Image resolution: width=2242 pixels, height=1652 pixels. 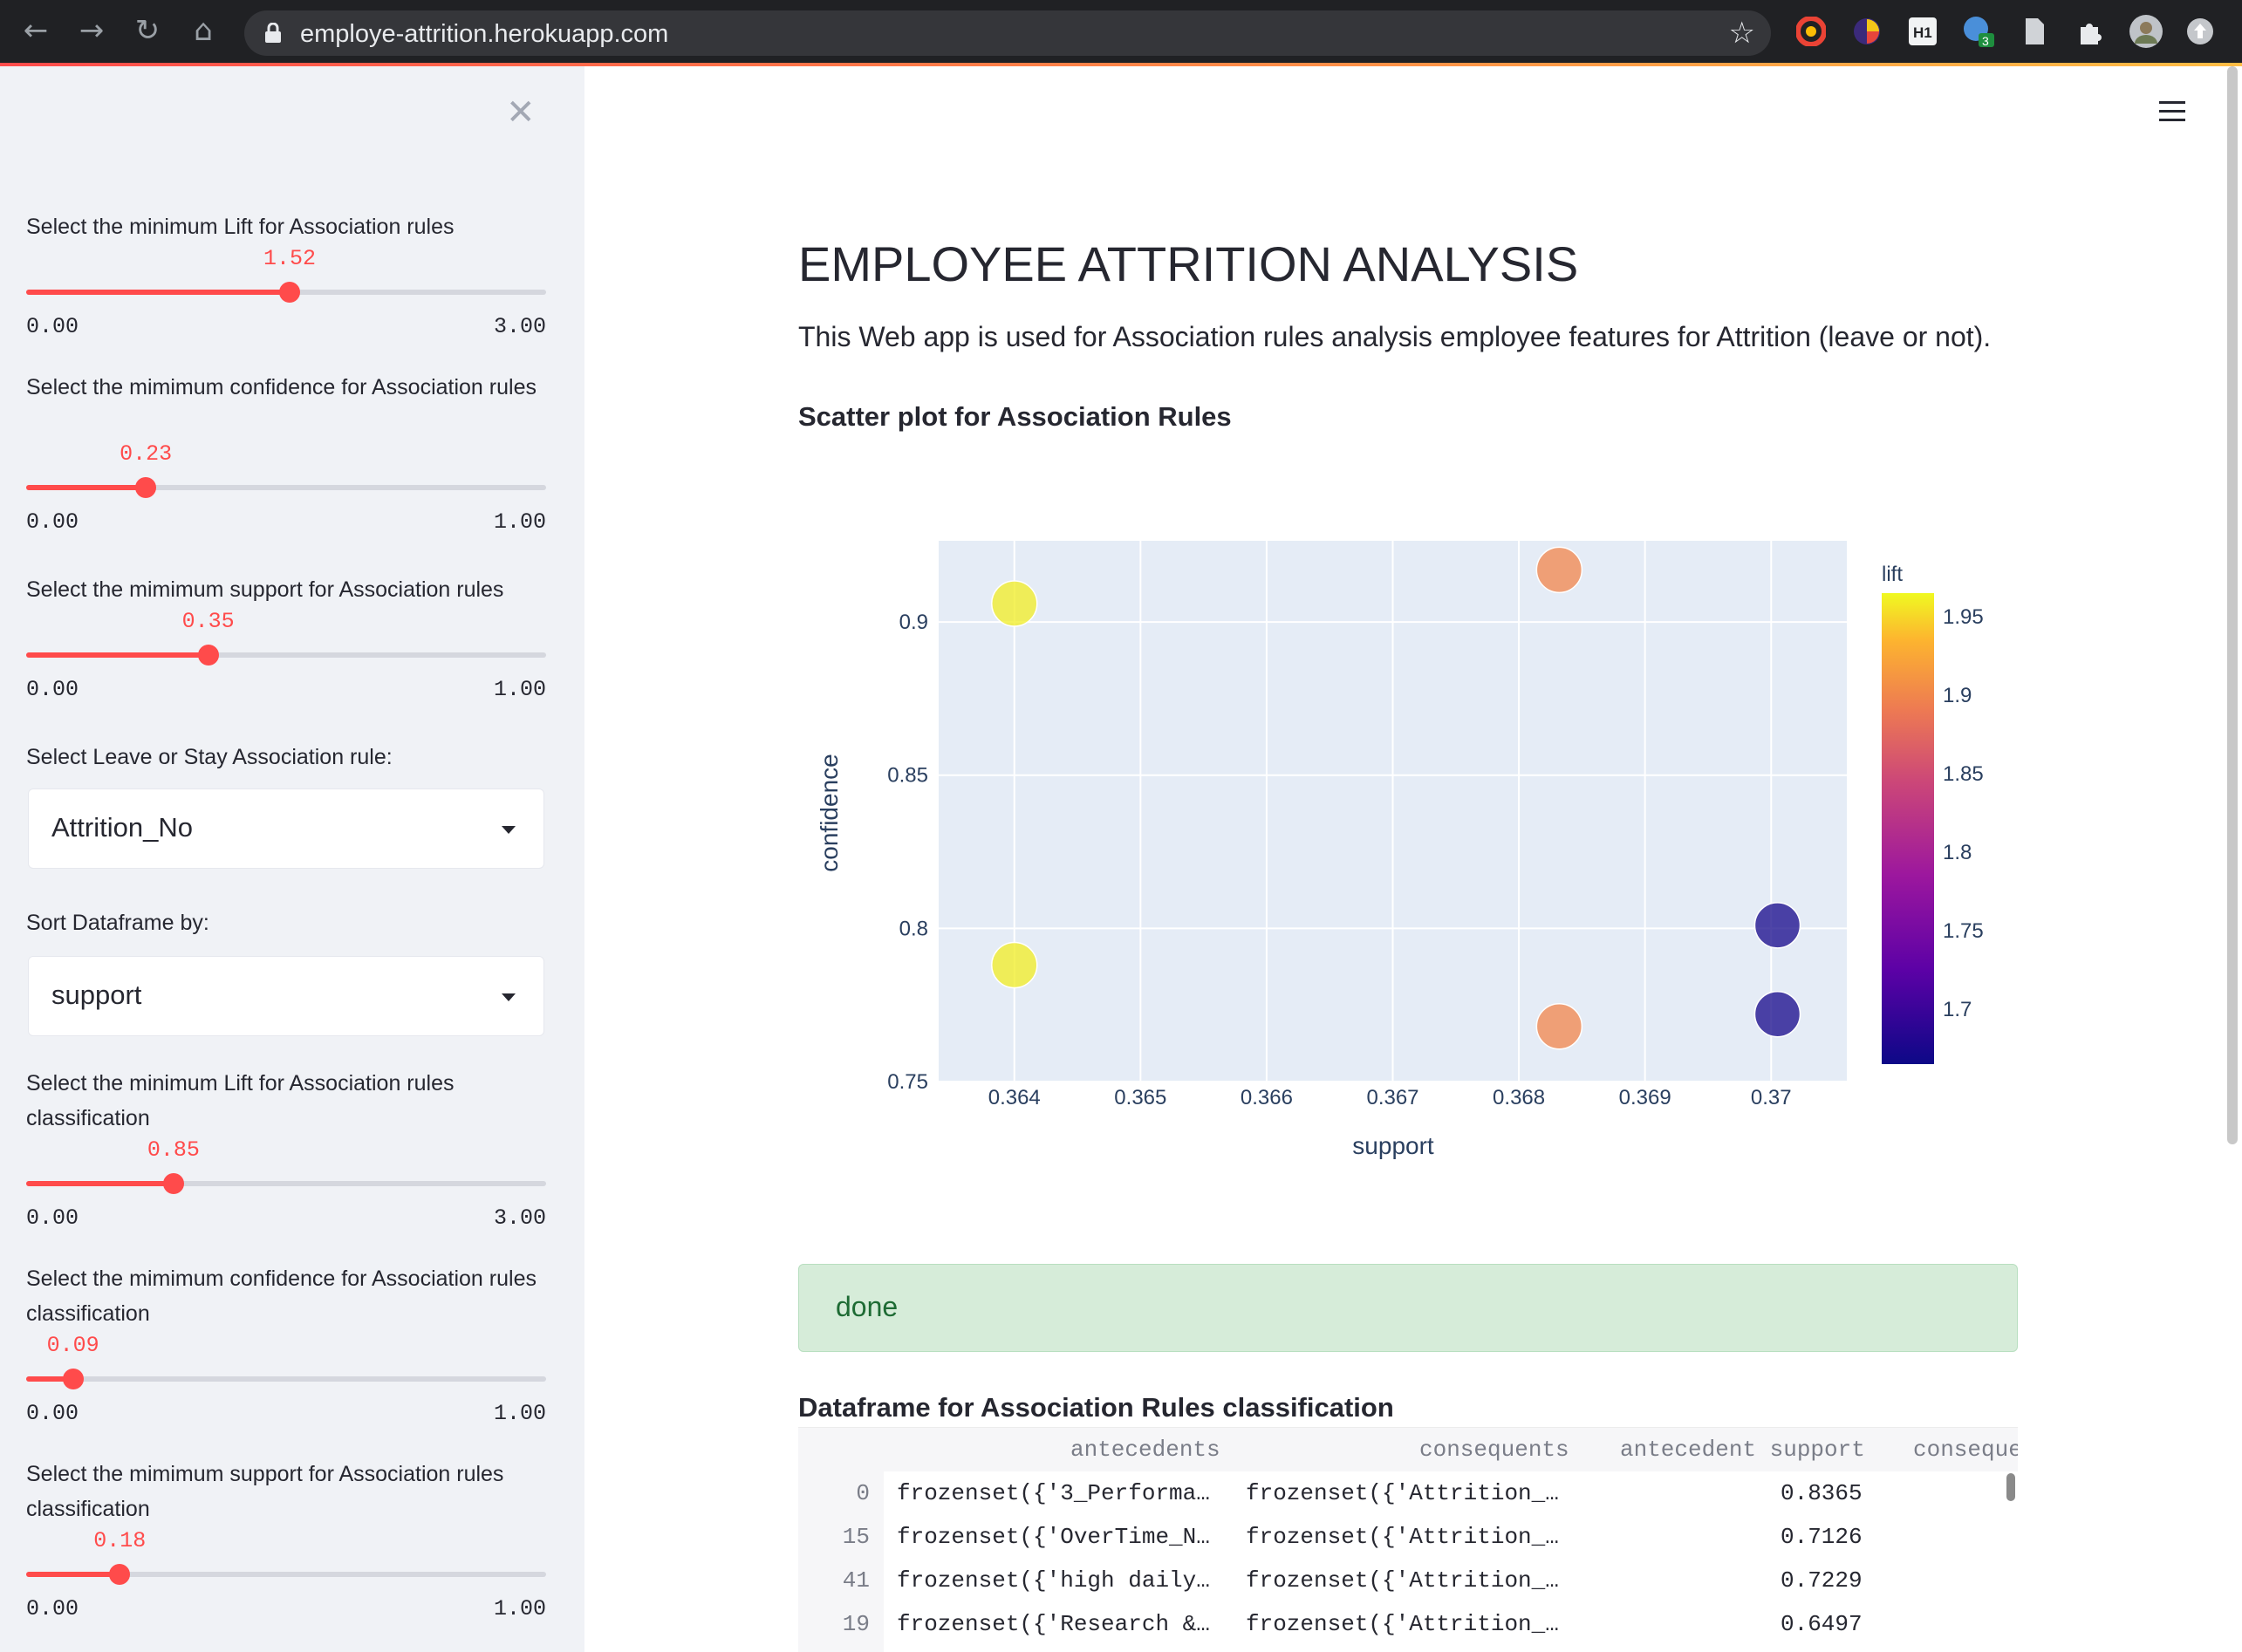 What do you see at coordinates (484, 34) in the screenshot?
I see `url-text: employe-attrition.herokuapp.com` at bounding box center [484, 34].